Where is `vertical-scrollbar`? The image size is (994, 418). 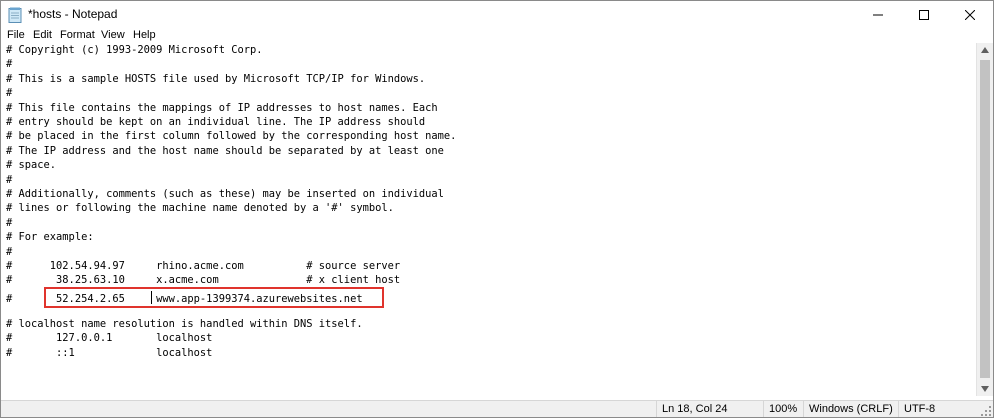 vertical-scrollbar is located at coordinates (984, 219).